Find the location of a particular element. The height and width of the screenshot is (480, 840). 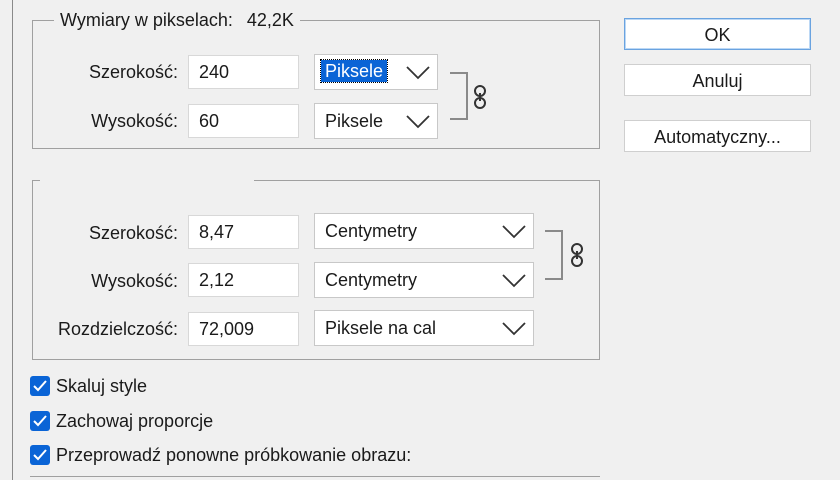

pixel-width-input is located at coordinates (243, 72).